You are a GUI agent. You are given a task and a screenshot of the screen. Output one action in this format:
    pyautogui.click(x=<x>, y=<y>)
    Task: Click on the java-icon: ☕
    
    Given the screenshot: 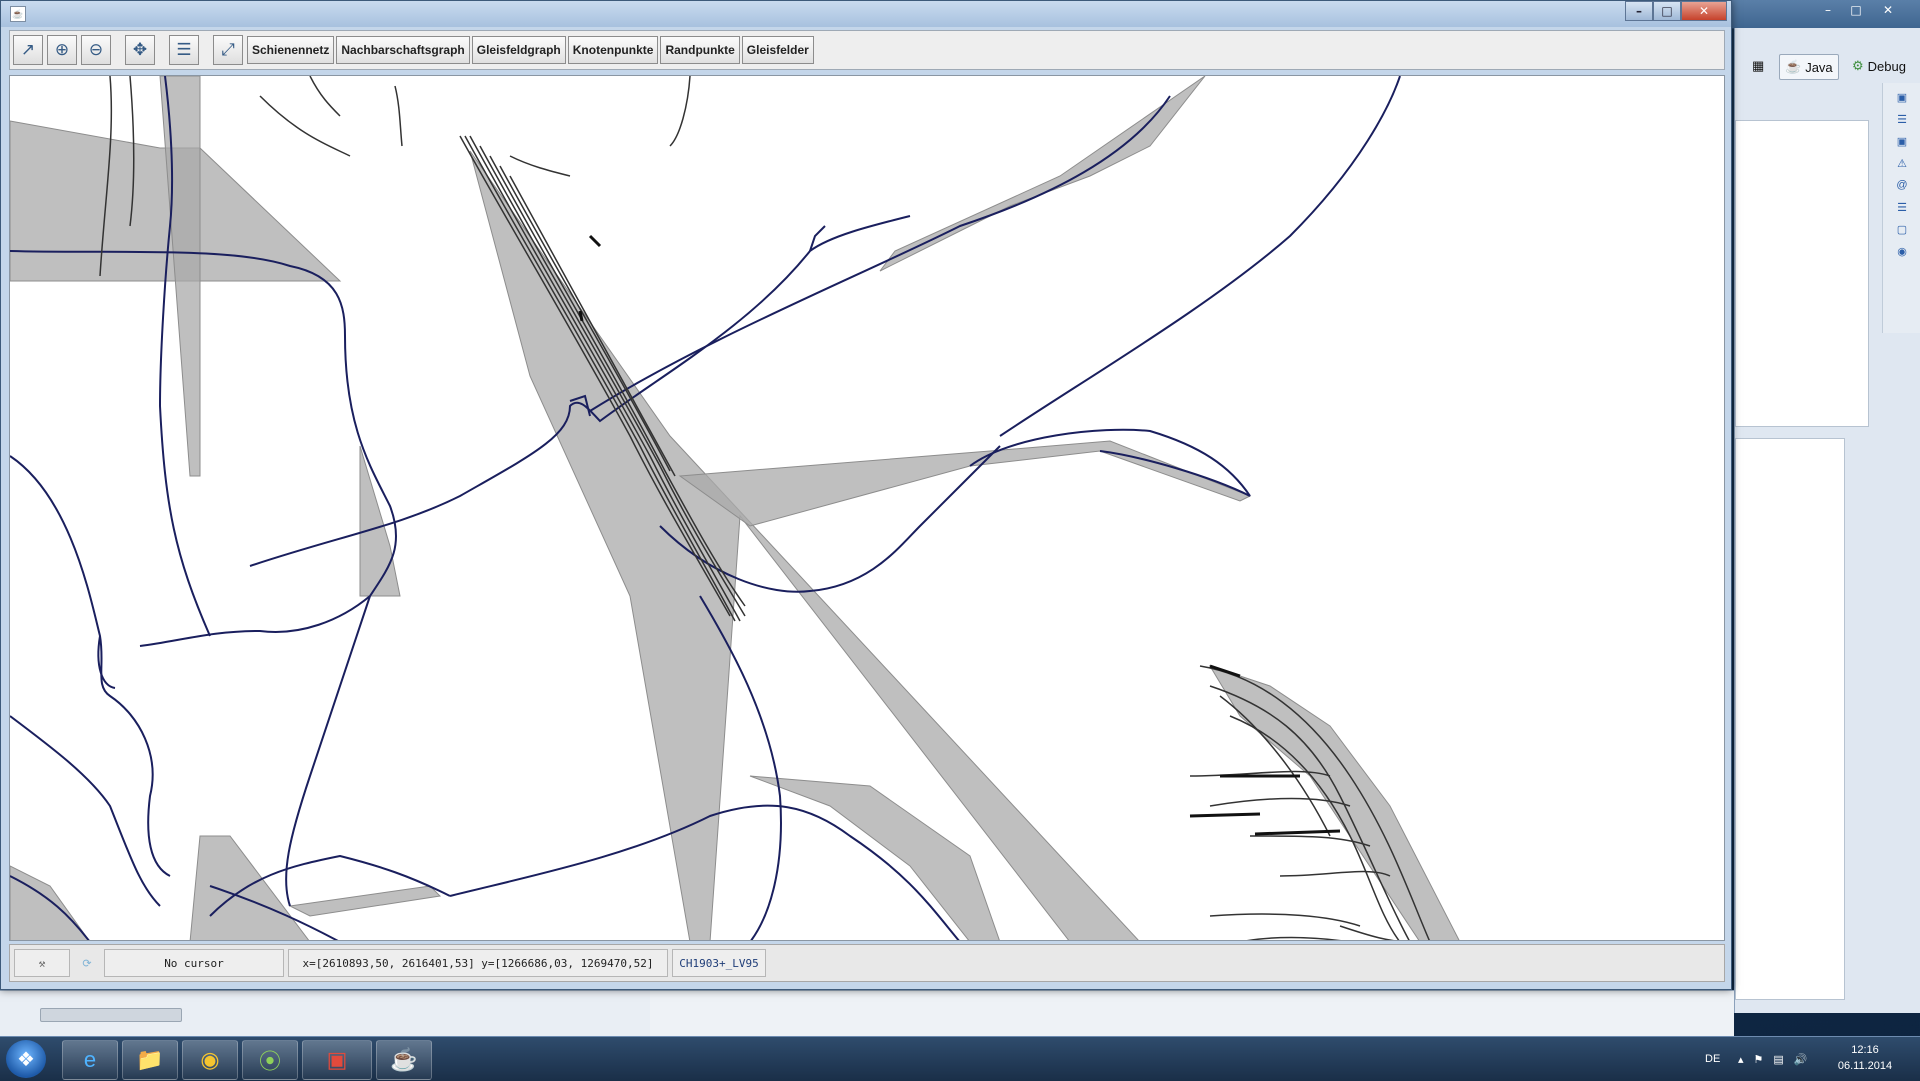 What is the action you would take?
    pyautogui.click(x=404, y=1059)
    